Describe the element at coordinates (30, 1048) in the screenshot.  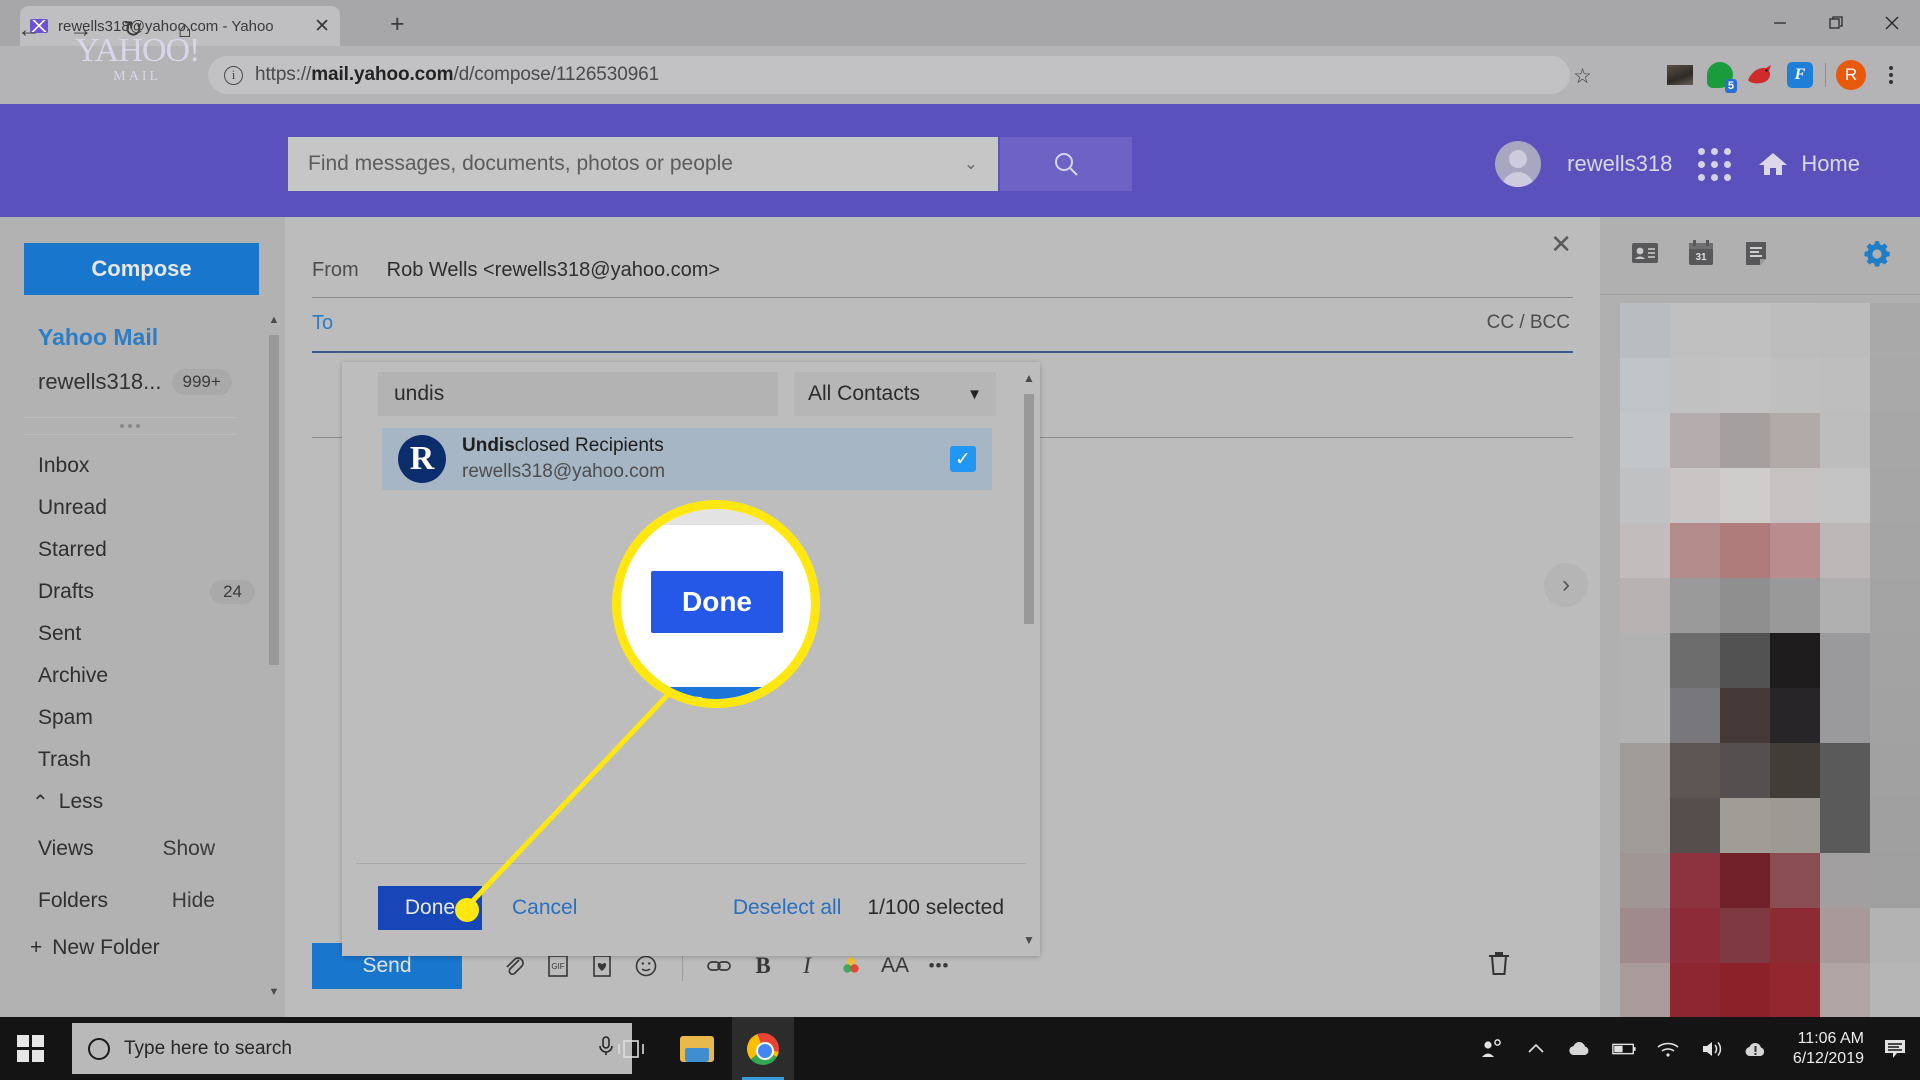
I see `start-button` at that location.